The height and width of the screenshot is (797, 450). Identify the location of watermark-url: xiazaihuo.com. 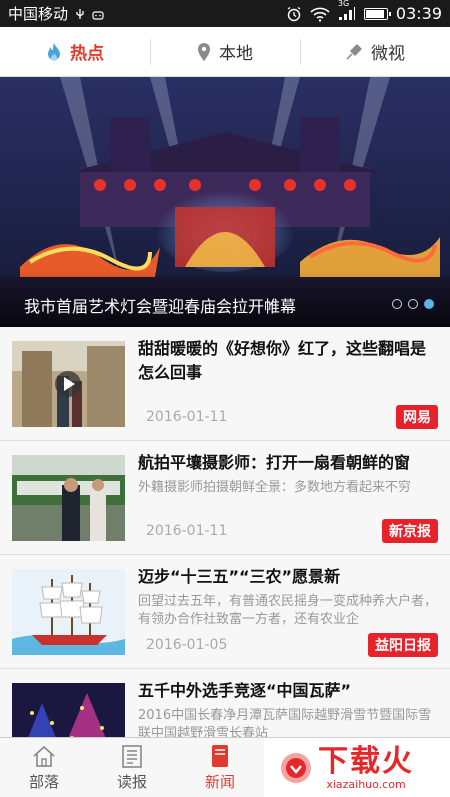
(366, 784).